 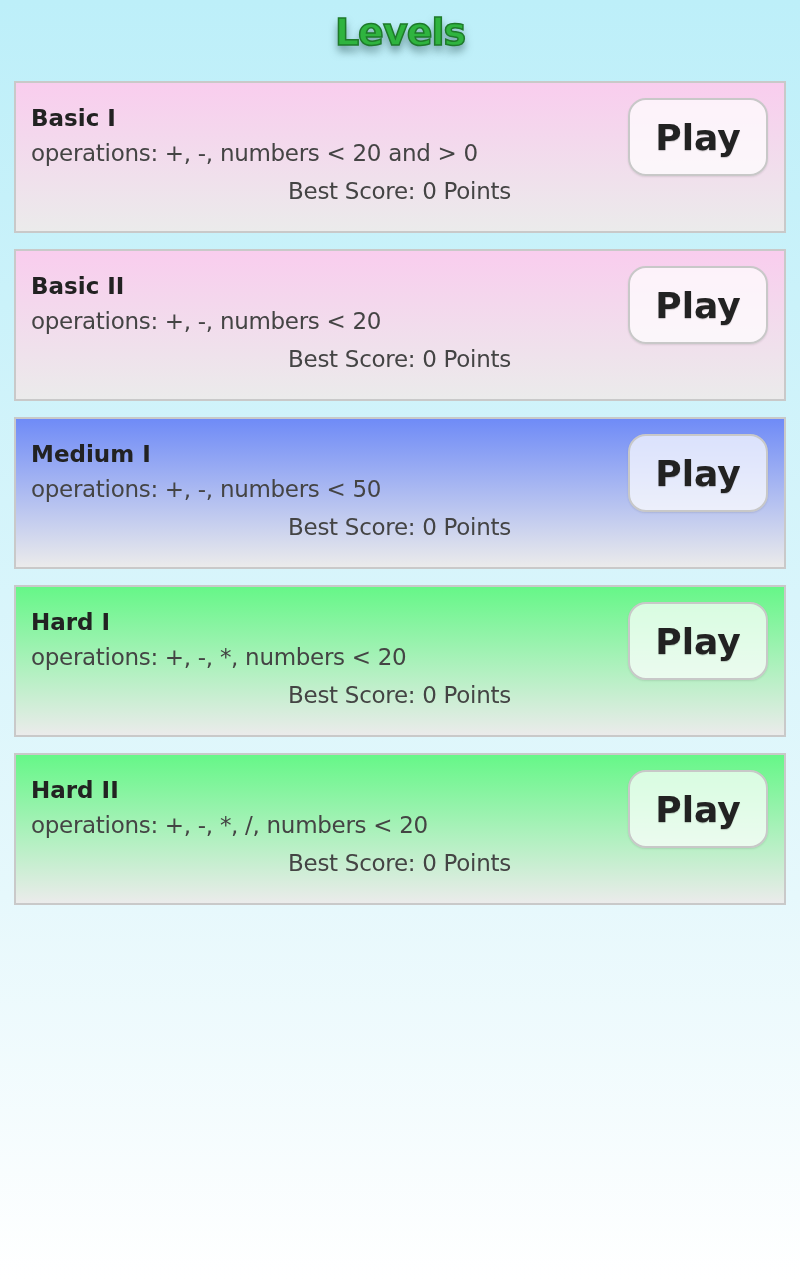 What do you see at coordinates (400, 32) in the screenshot?
I see `screen-title: Levels` at bounding box center [400, 32].